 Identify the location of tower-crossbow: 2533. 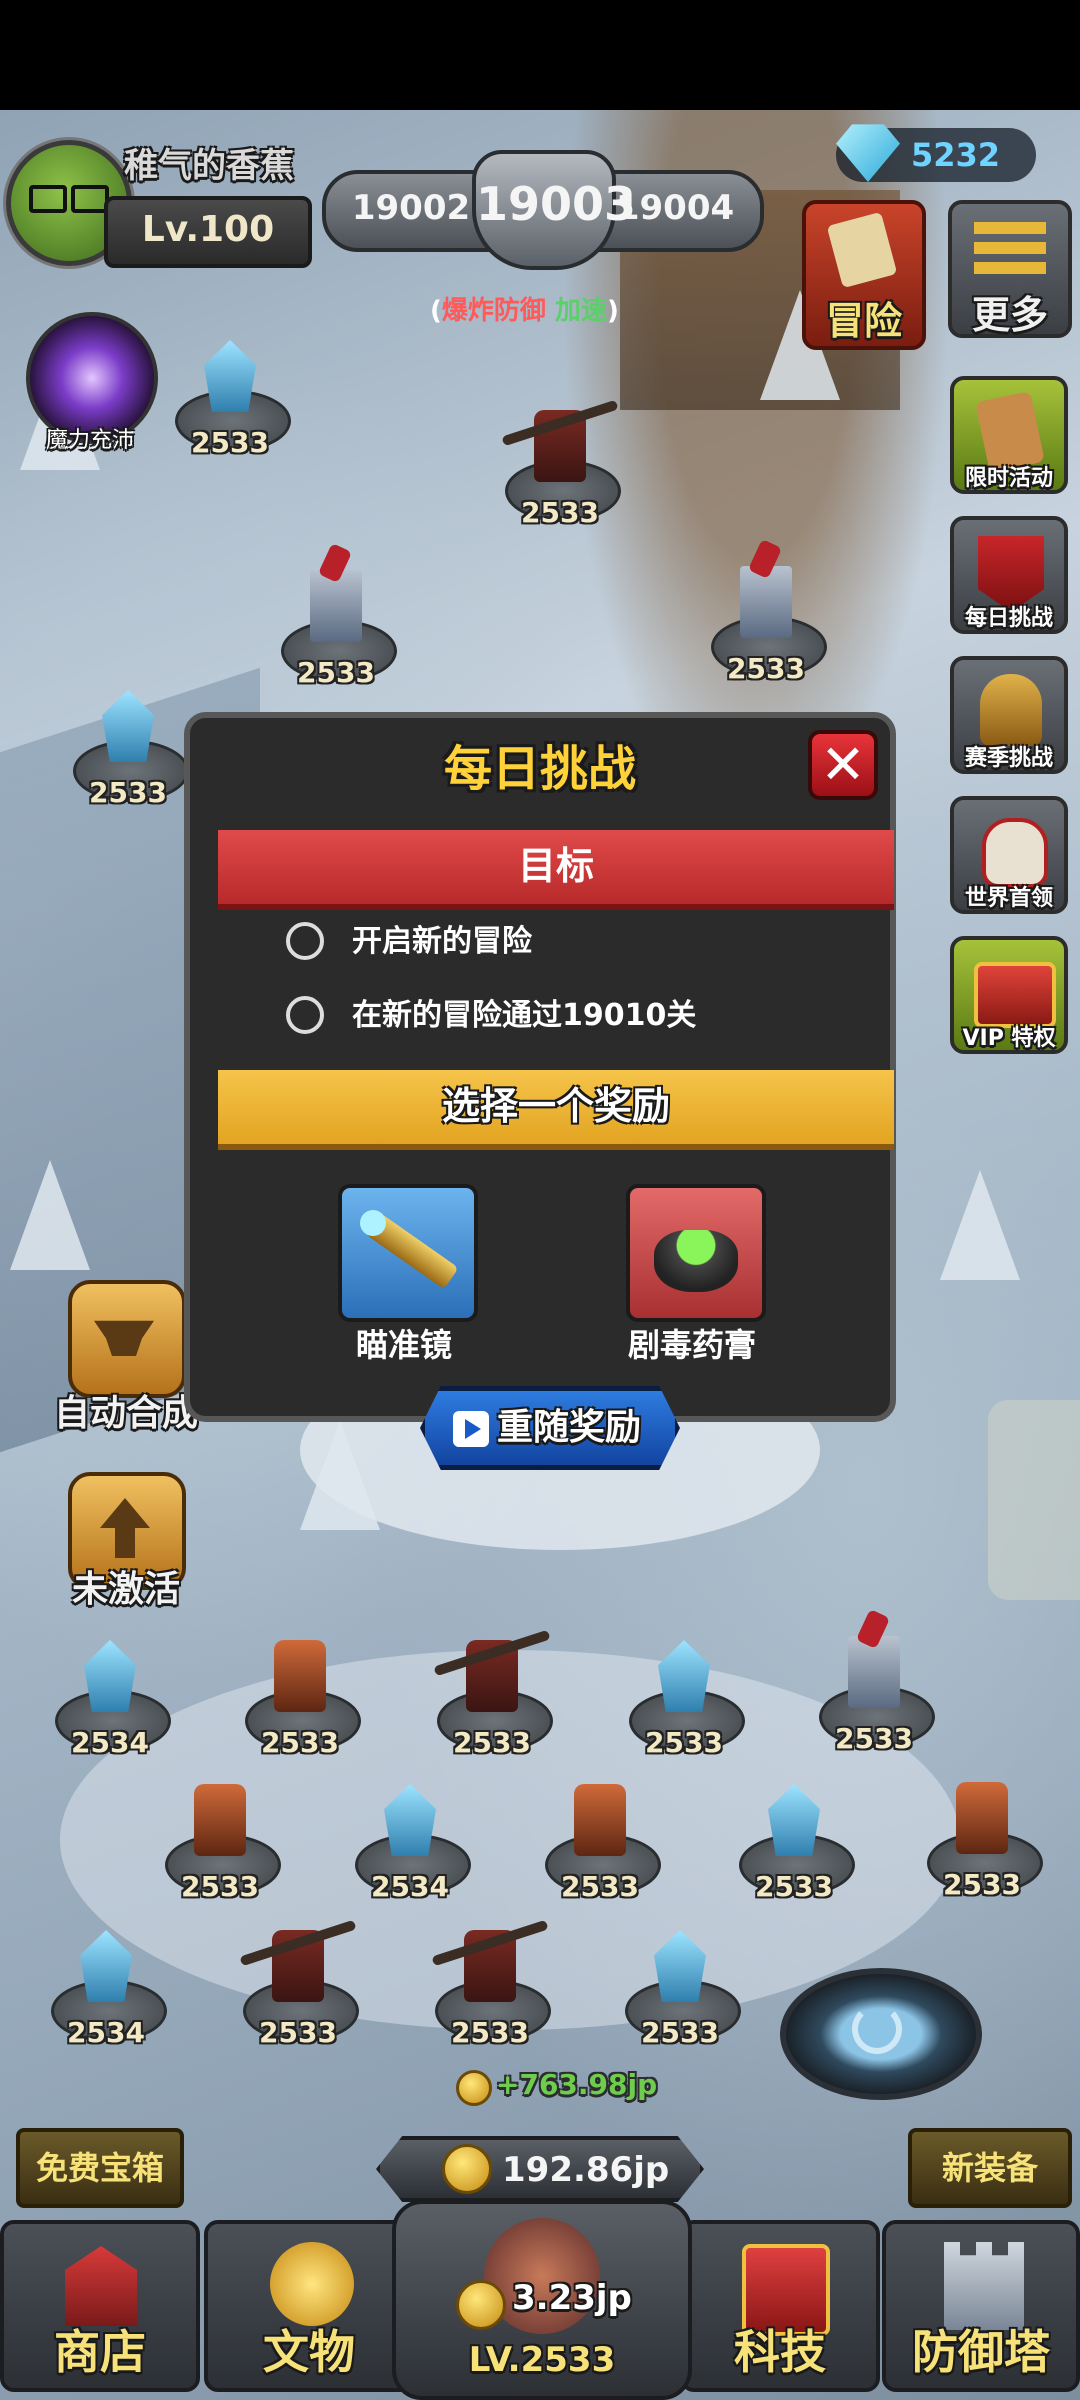
(560, 464).